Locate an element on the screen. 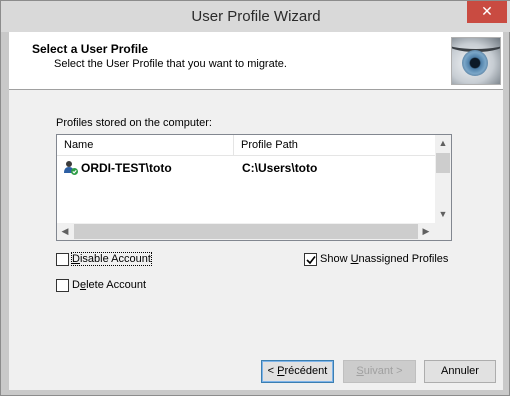 Image resolution: width=510 pixels, height=396 pixels. checkmark-icon is located at coordinates (311, 260).